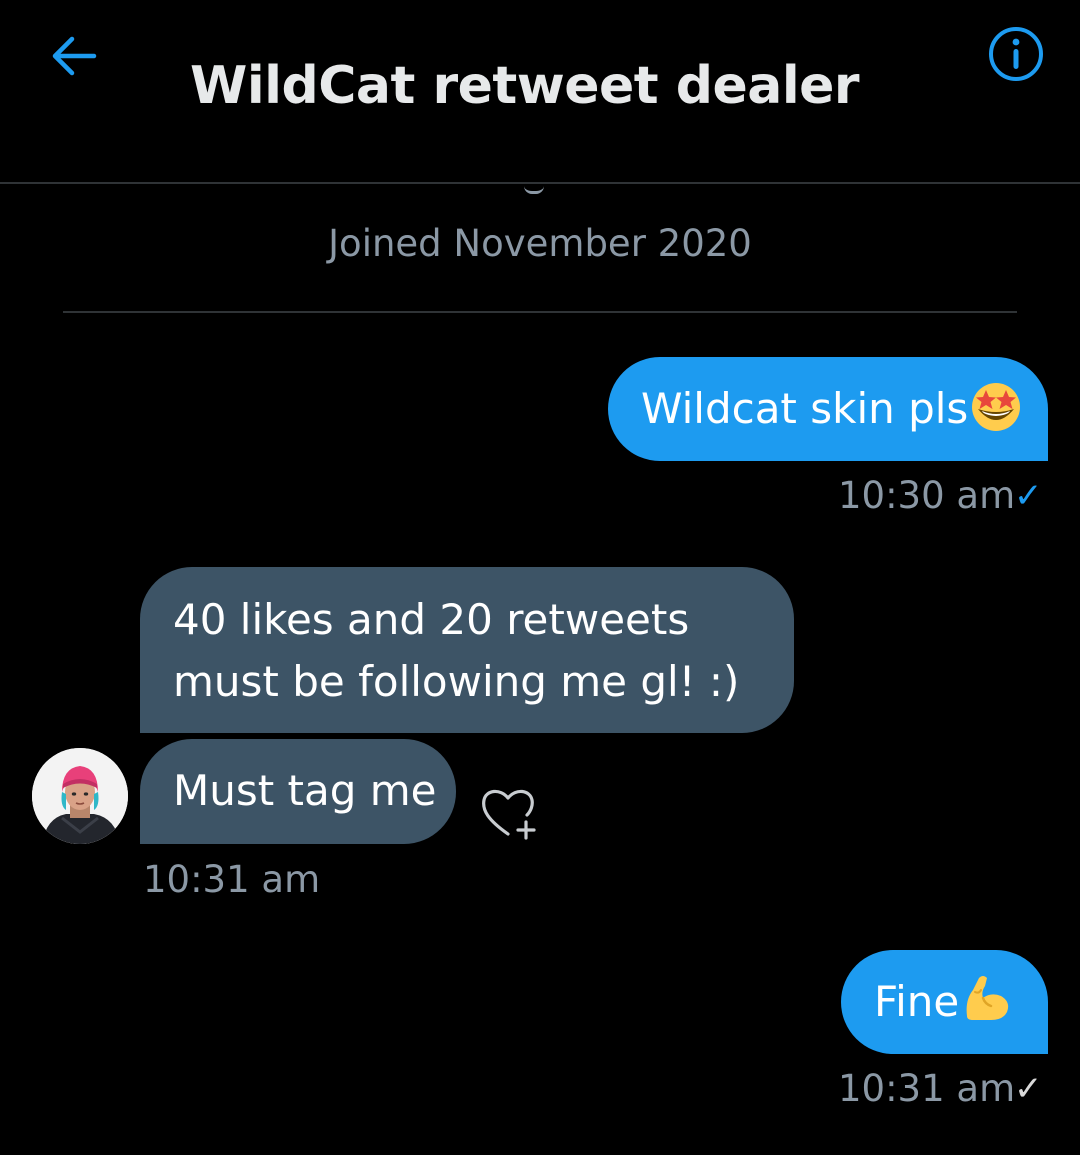 The image size is (1080, 1155). What do you see at coordinates (996, 415) in the screenshot?
I see `star-struck-emoji` at bounding box center [996, 415].